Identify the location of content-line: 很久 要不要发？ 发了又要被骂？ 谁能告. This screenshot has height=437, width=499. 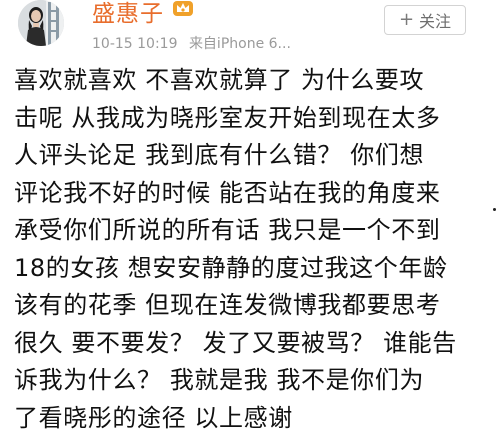
(253, 344).